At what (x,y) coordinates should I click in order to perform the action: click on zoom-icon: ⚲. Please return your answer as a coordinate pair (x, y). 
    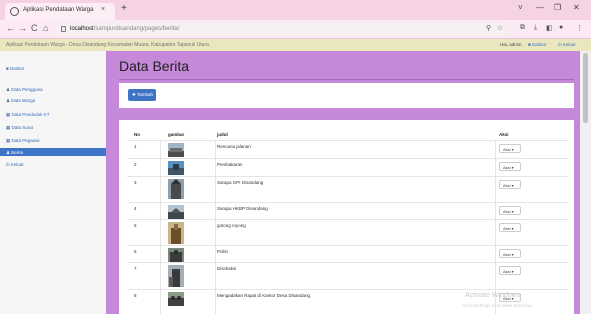
    Looking at the image, I should click on (488, 28).